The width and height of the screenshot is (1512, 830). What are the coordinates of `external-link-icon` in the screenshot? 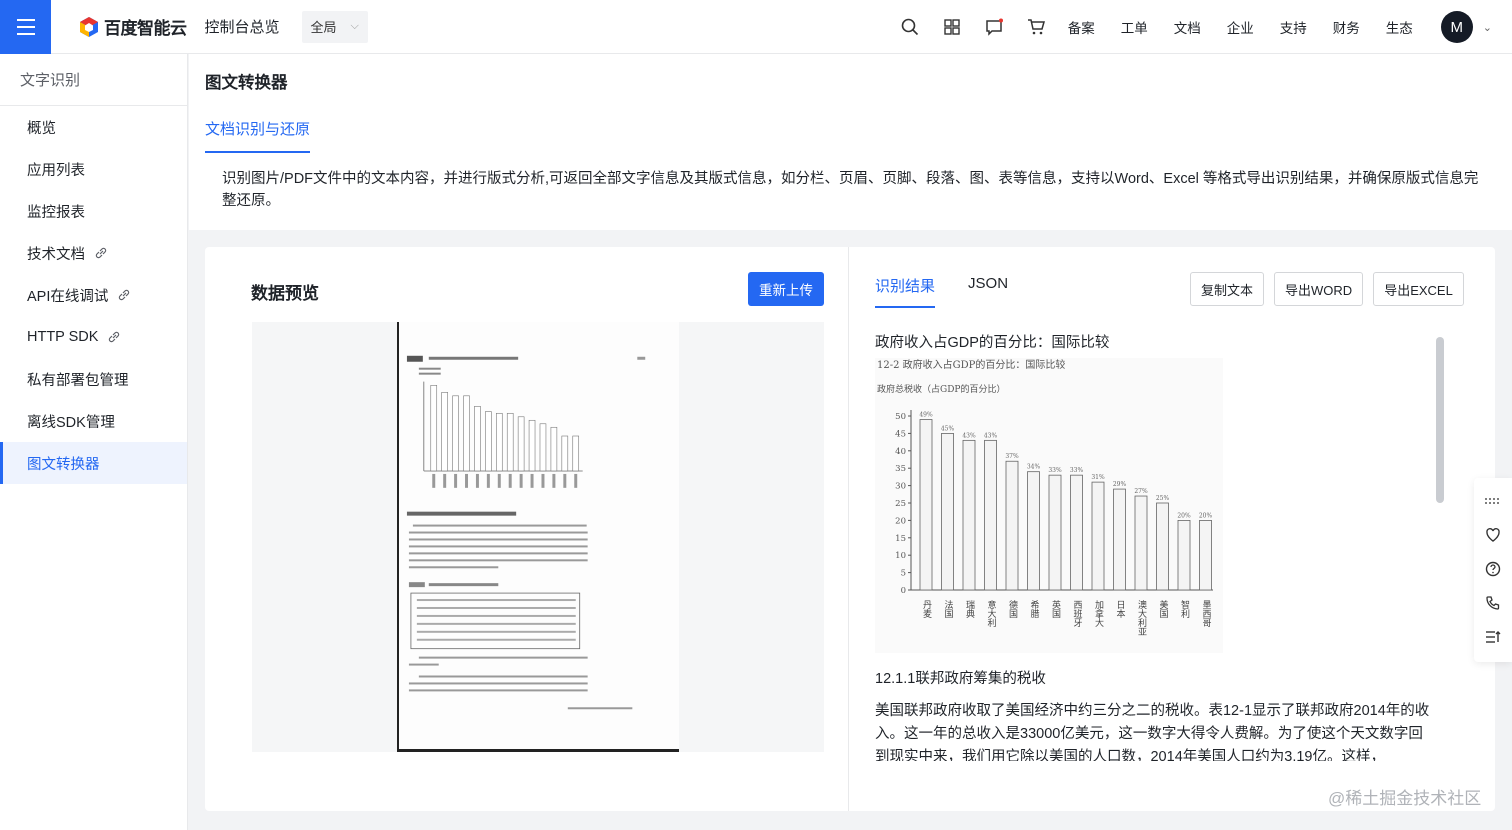 It's located at (114, 337).